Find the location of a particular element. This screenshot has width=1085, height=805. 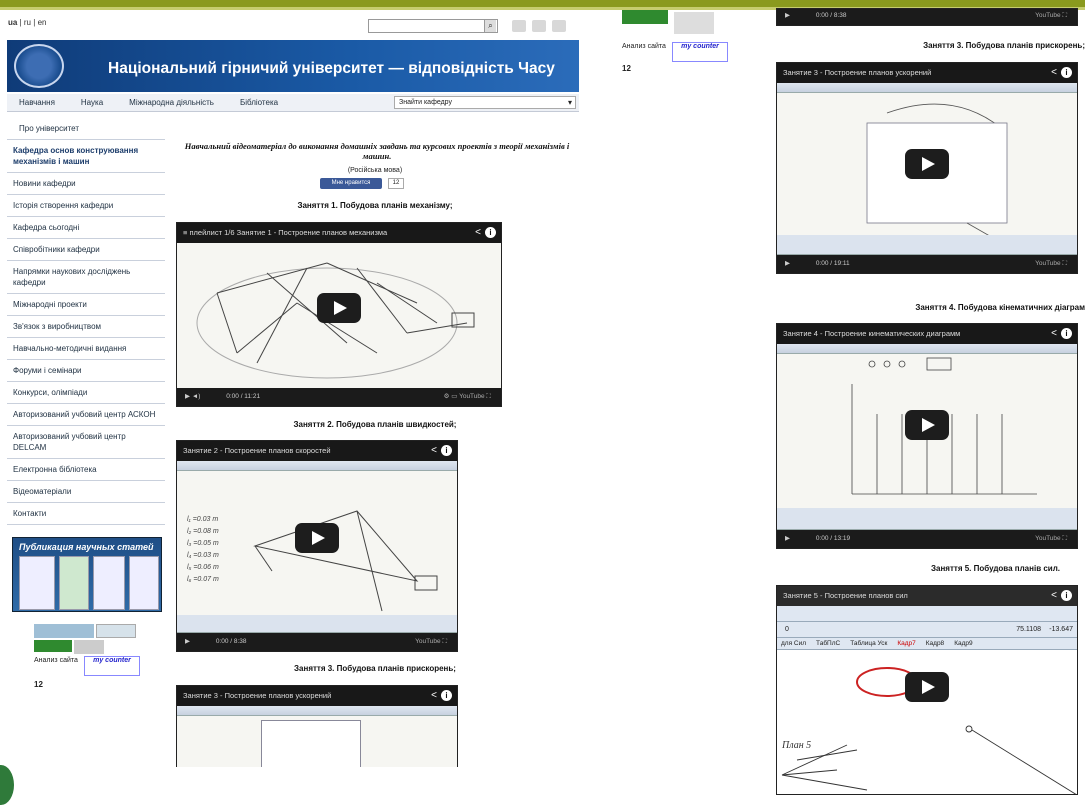

publication-banner: Публикация научных статей is located at coordinates (87, 574).